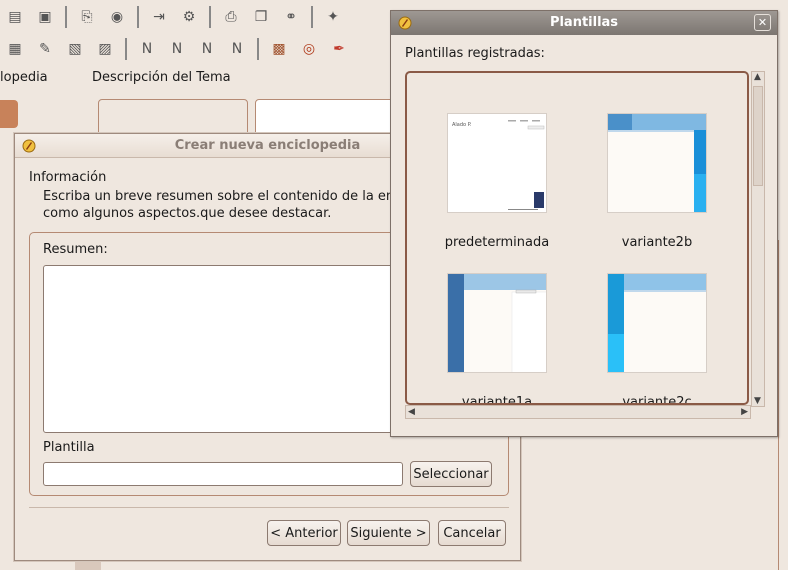 The width and height of the screenshot is (788, 570). What do you see at coordinates (657, 400) in the screenshot?
I see `template-caption-variante2c: variante2c` at bounding box center [657, 400].